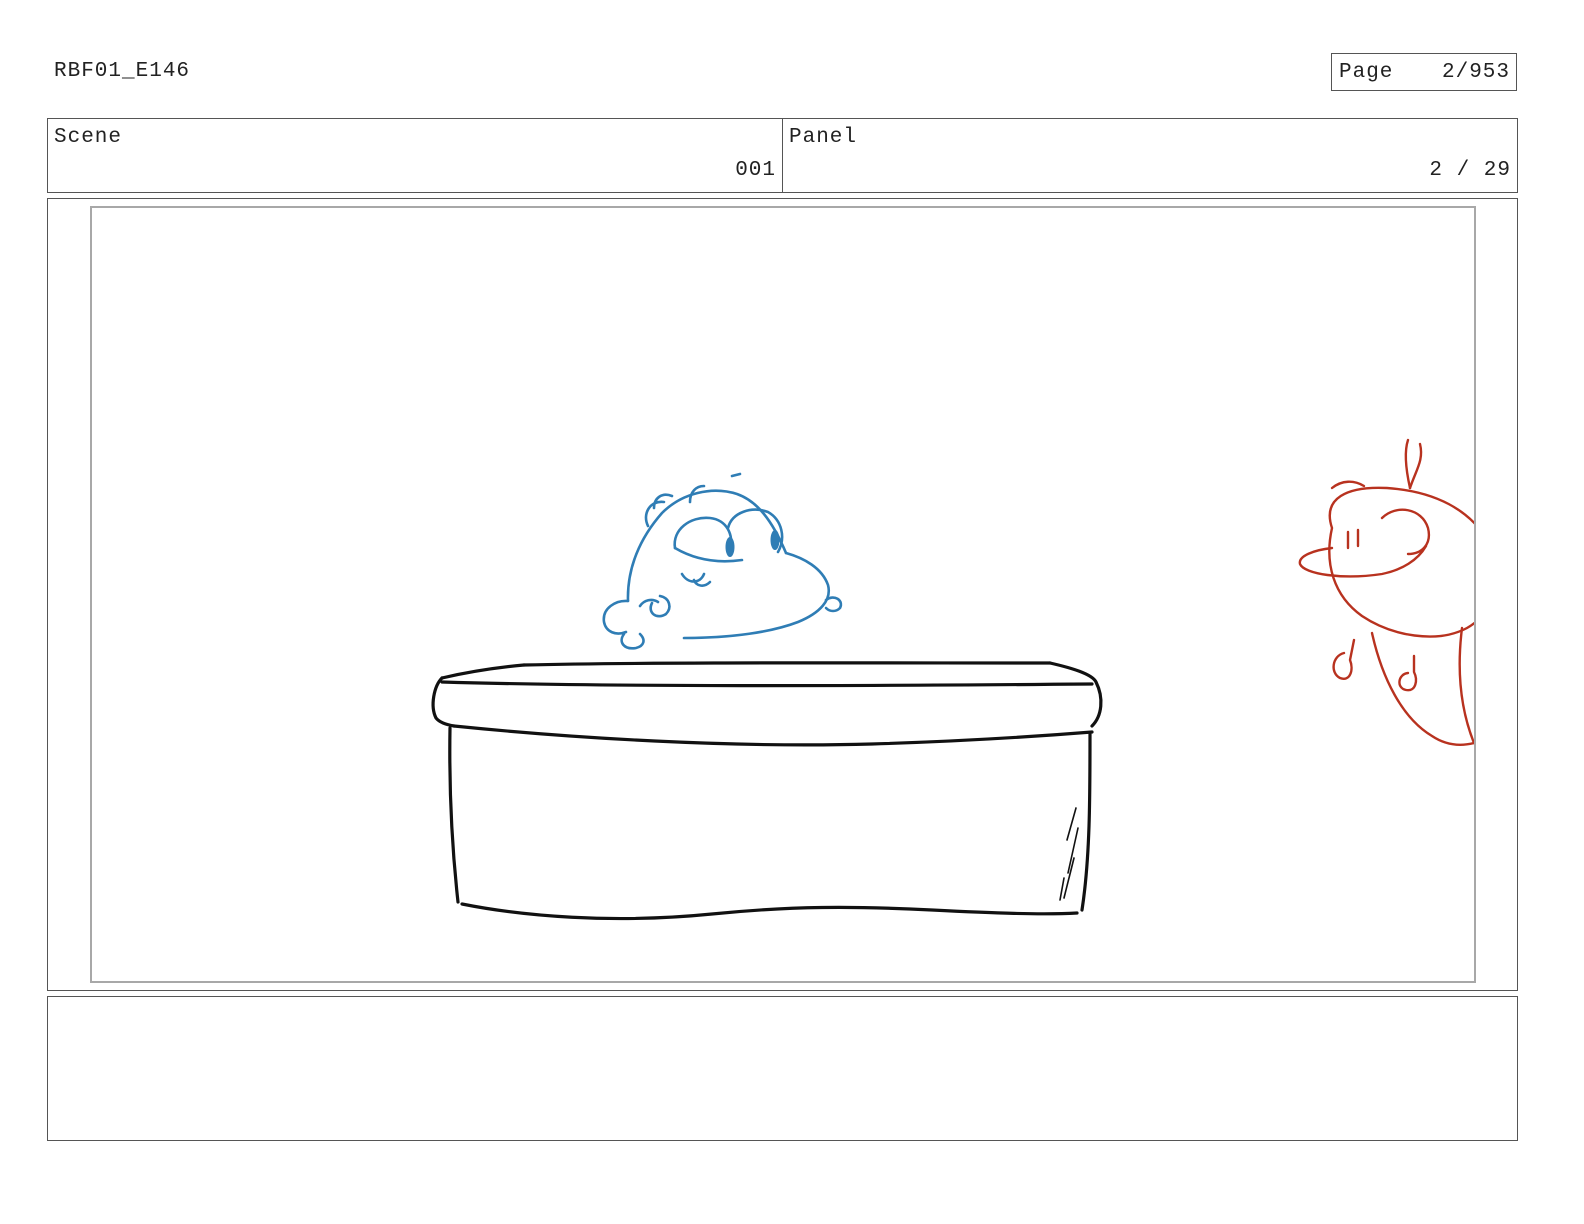  Describe the element at coordinates (1470, 170) in the screenshot. I see `panel-number: 2 / 29` at that location.